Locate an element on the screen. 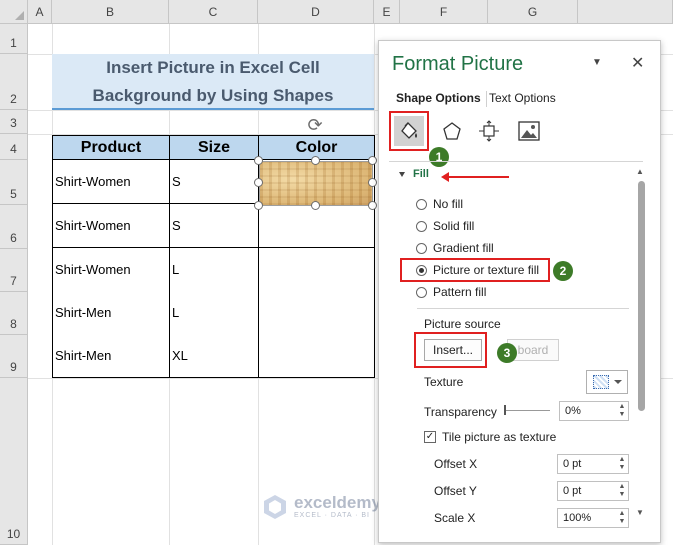 The width and height of the screenshot is (673, 545). table-header-size: Size is located at coordinates (214, 147).